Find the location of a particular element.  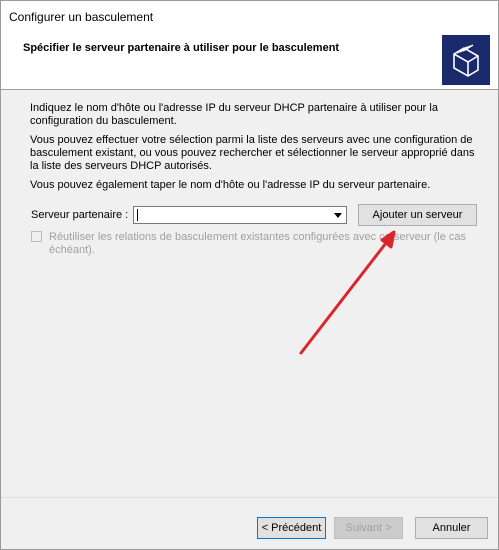

next-button: Suivant > is located at coordinates (368, 528).